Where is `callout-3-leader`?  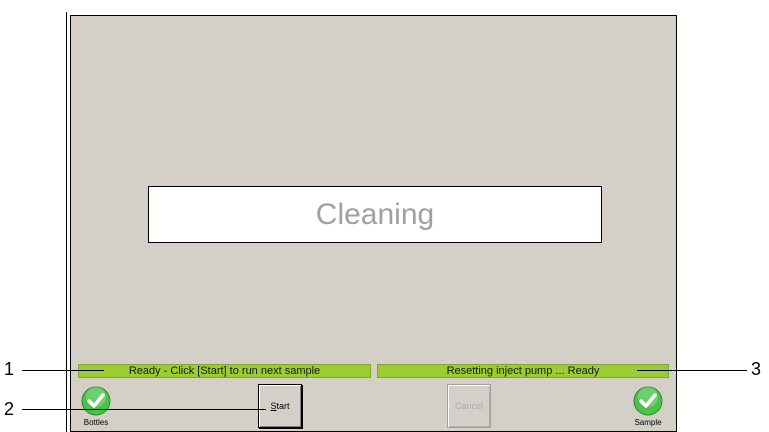 callout-3-leader is located at coordinates (692, 370).